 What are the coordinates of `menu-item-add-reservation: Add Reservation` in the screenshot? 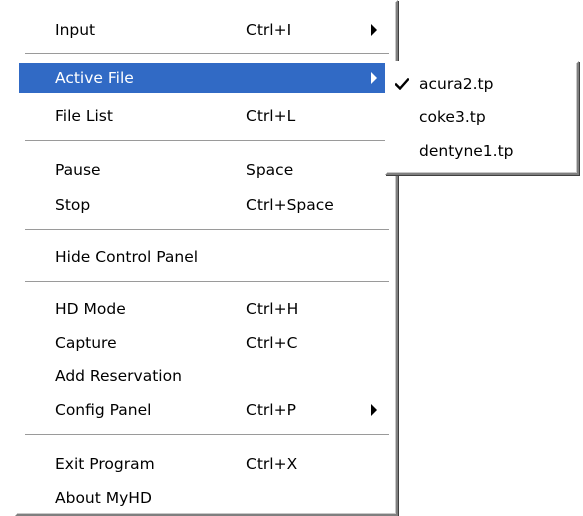 It's located at (206, 376).